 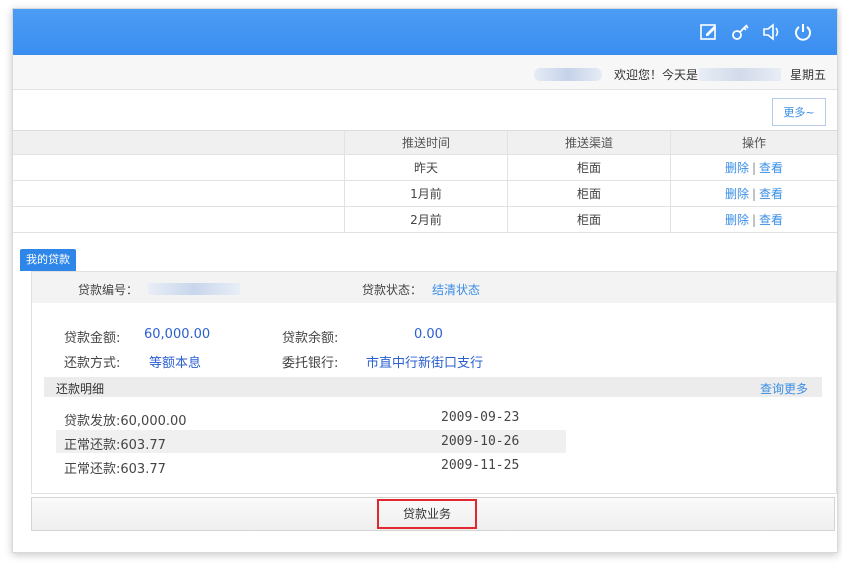 What do you see at coordinates (311, 417) in the screenshot?
I see `table-row: 贷款发放:60,000.00 2009-09-23` at bounding box center [311, 417].